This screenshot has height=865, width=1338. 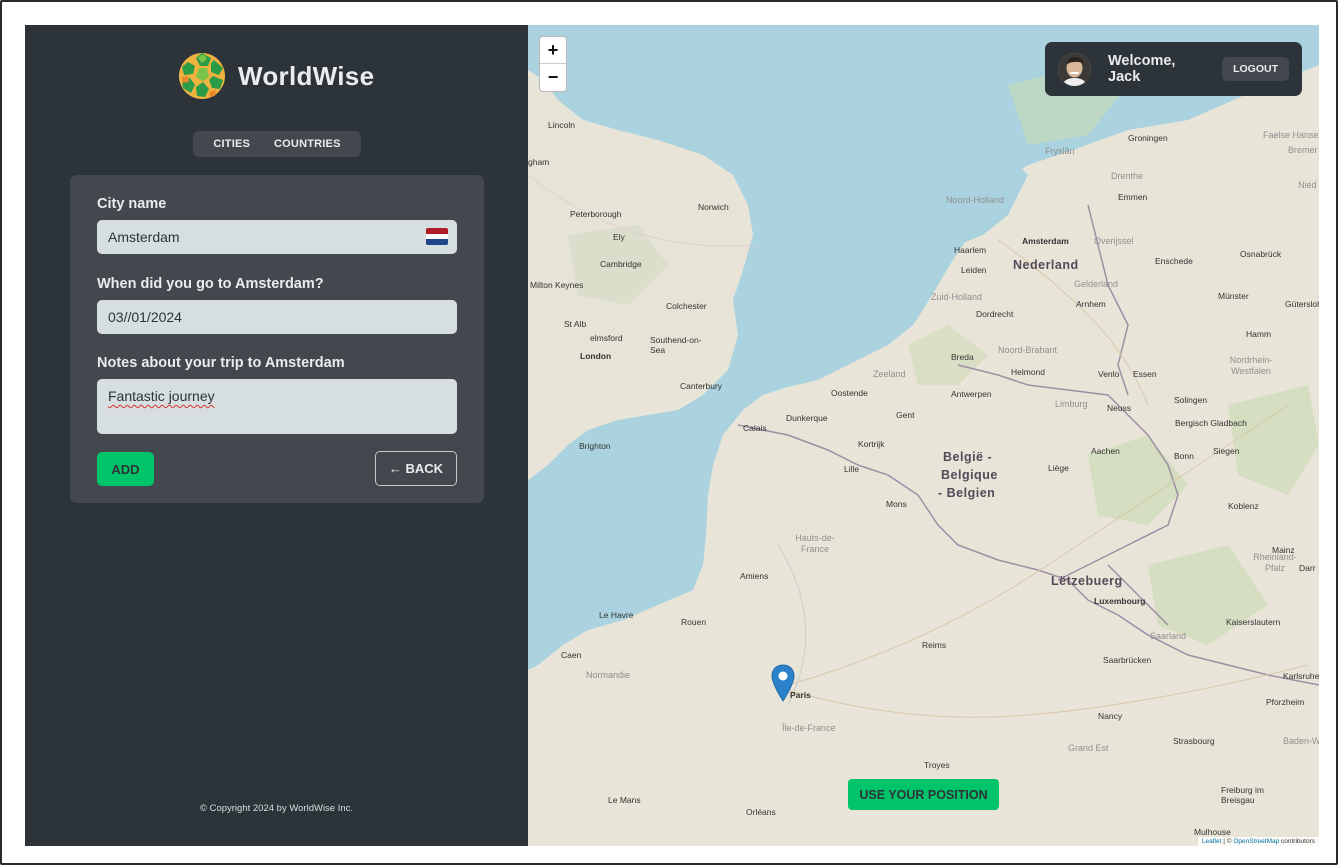 I want to click on zoom-out-button: −, so click(x=553, y=77).